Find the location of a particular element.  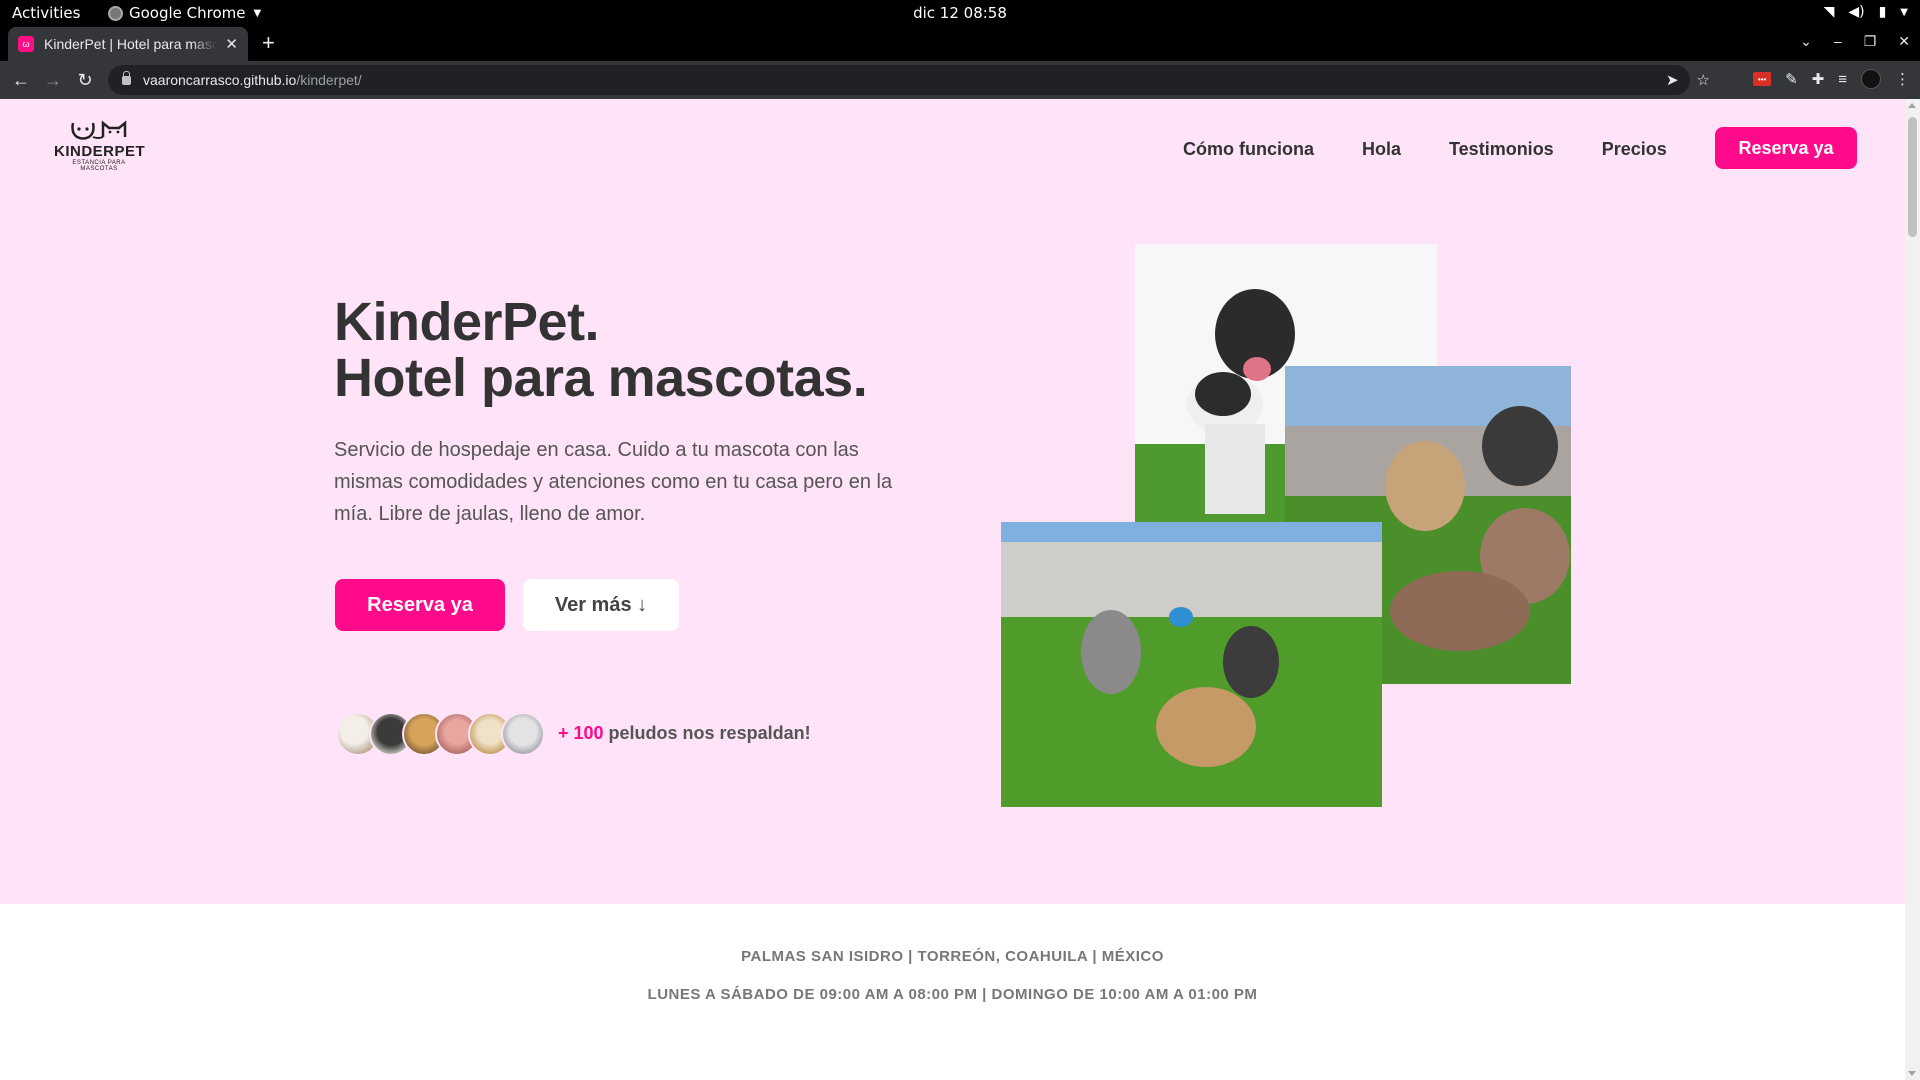

extension-red-icon: ••• is located at coordinates (1762, 79).